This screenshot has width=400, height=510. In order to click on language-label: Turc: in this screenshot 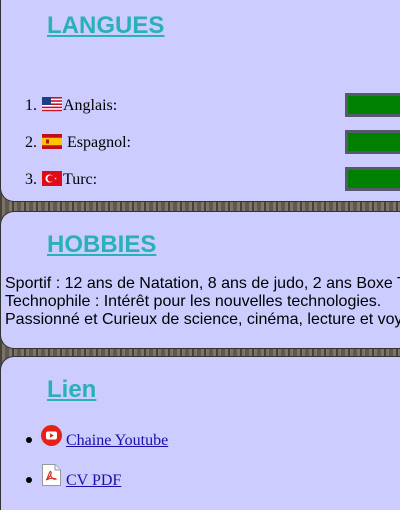, I will do `click(80, 179)`.